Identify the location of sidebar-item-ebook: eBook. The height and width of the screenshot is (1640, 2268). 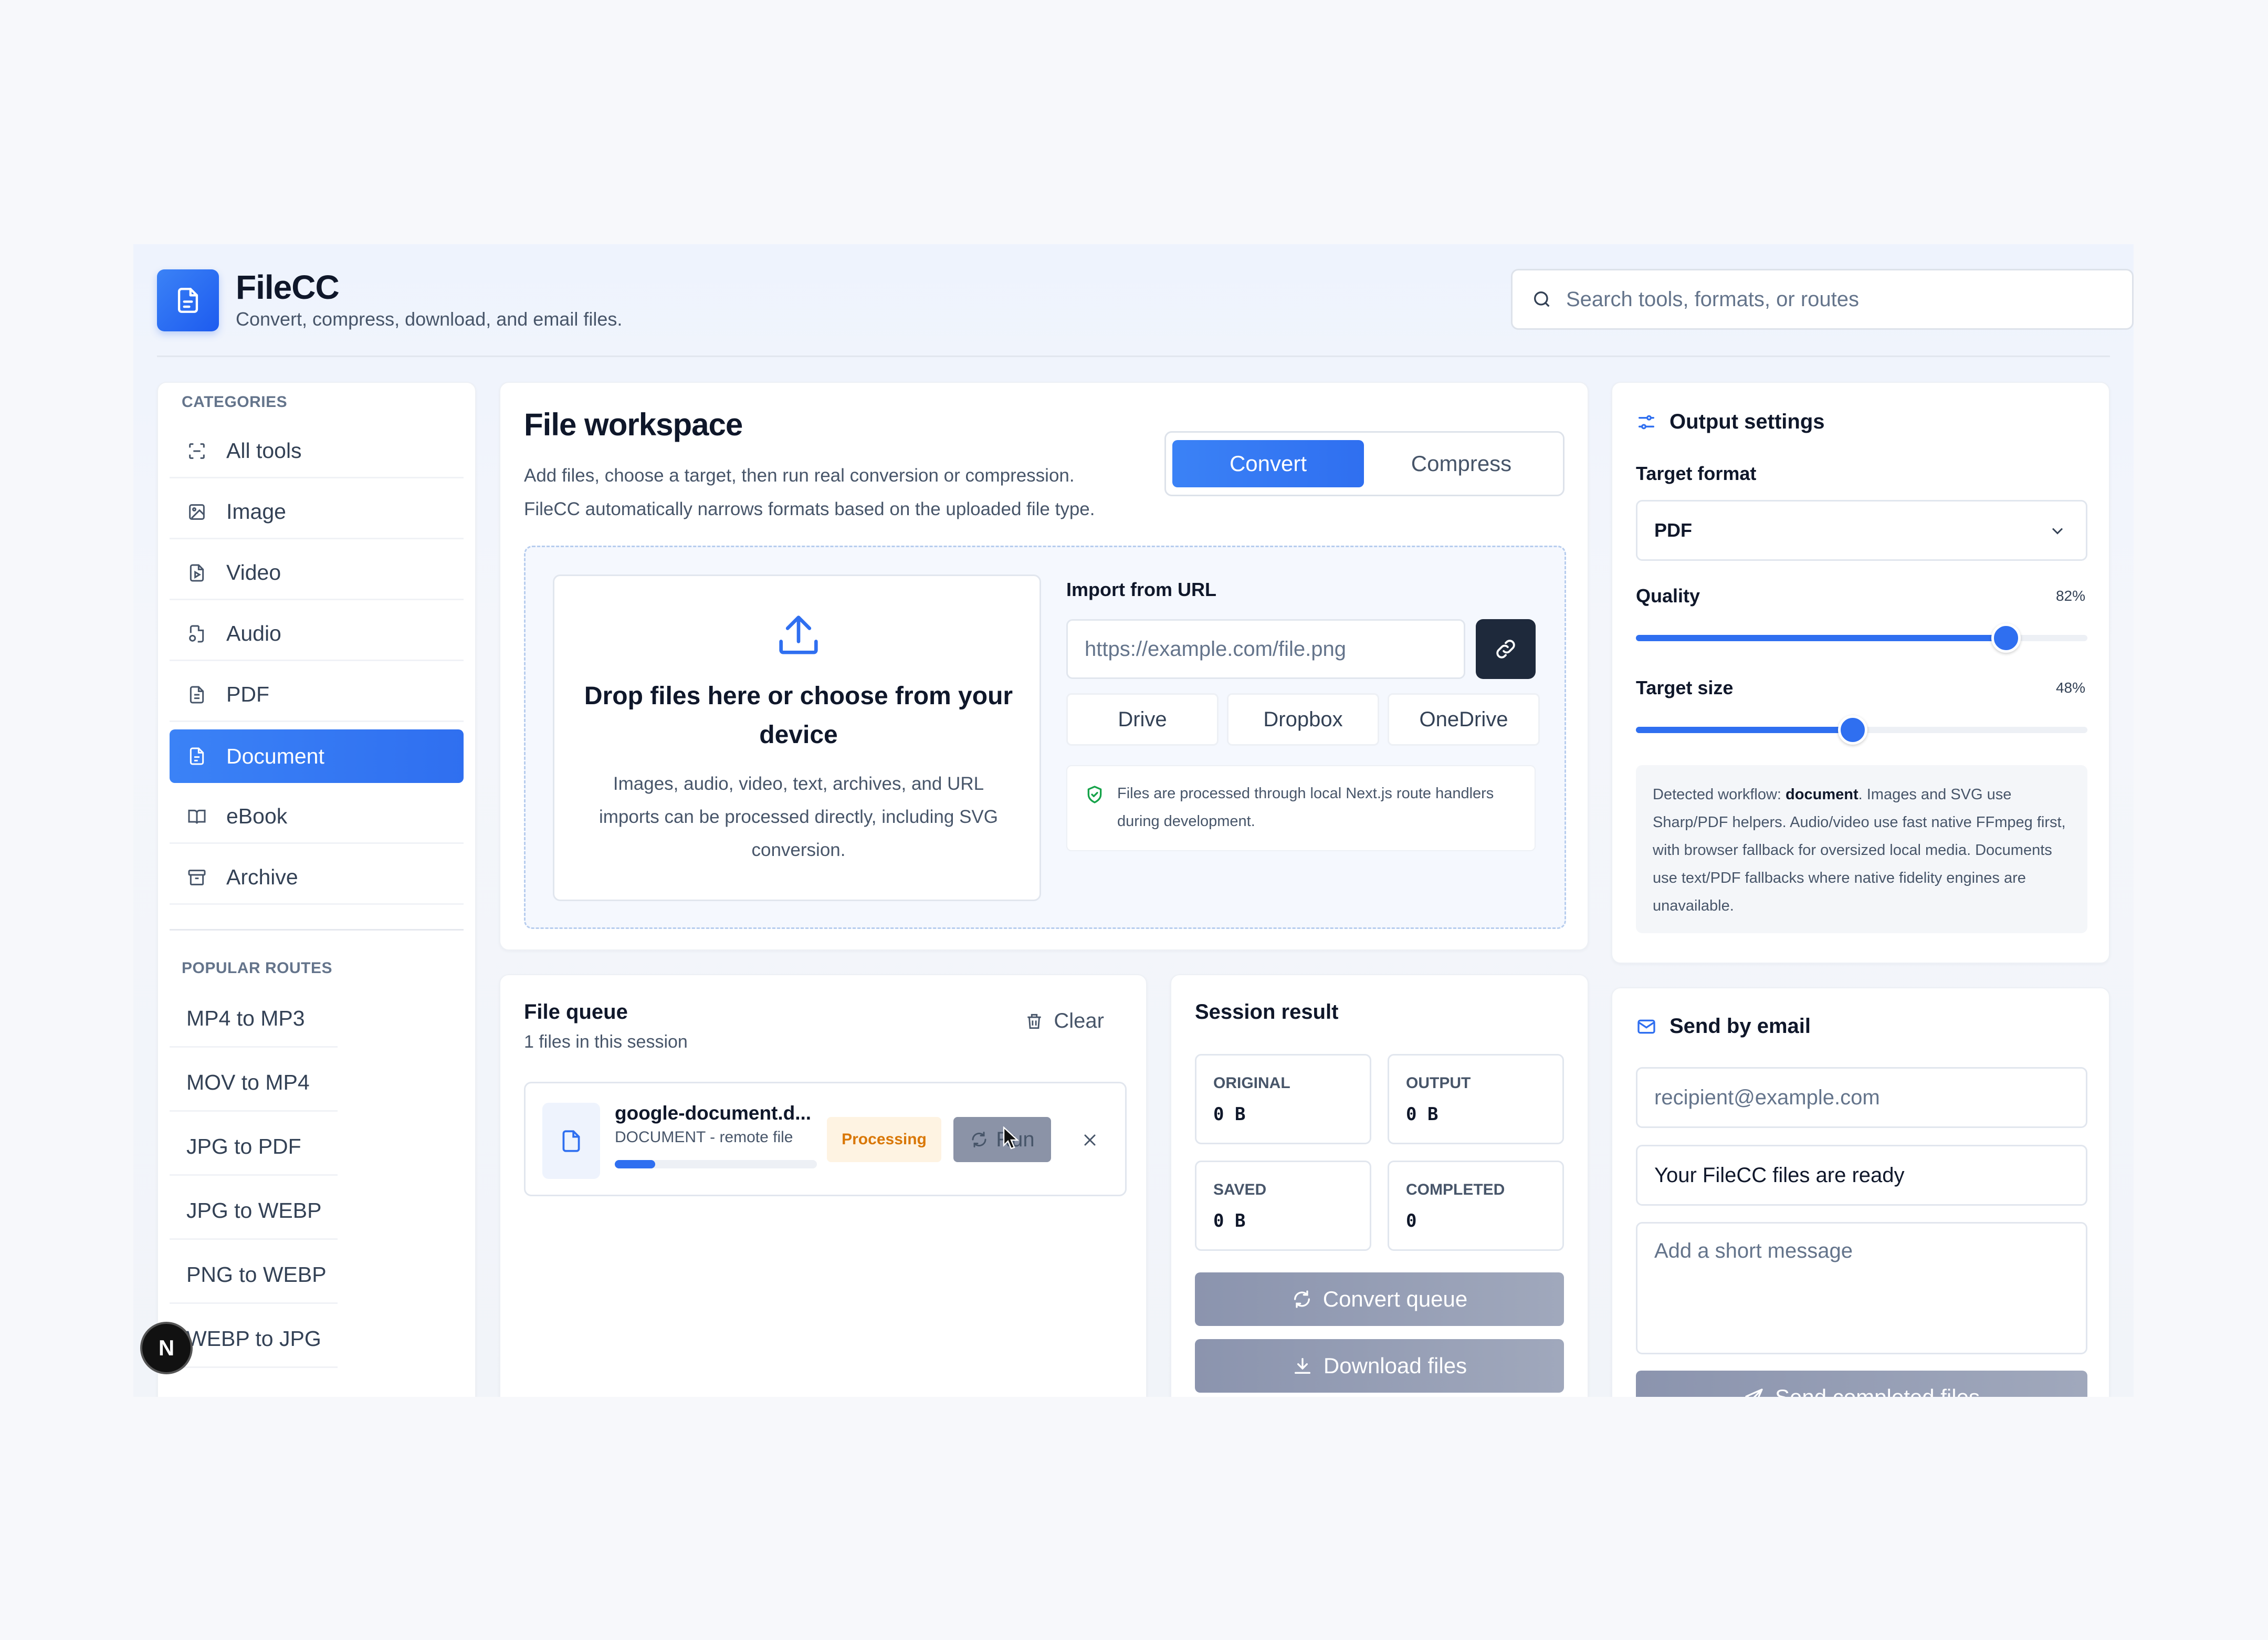
(317, 817).